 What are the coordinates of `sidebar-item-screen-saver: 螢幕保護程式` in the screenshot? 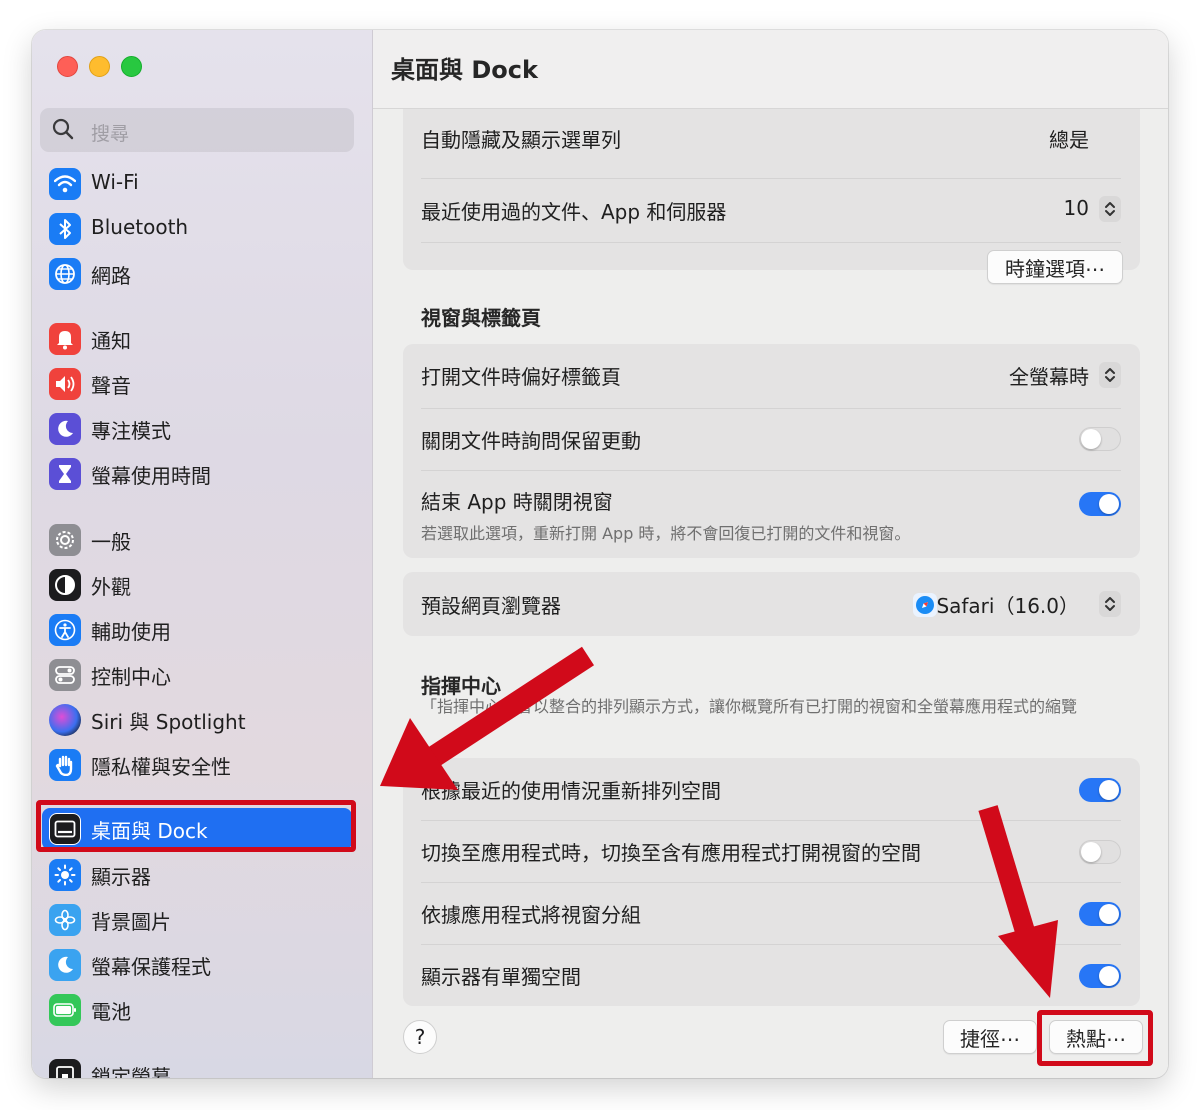 It's located at (202, 964).